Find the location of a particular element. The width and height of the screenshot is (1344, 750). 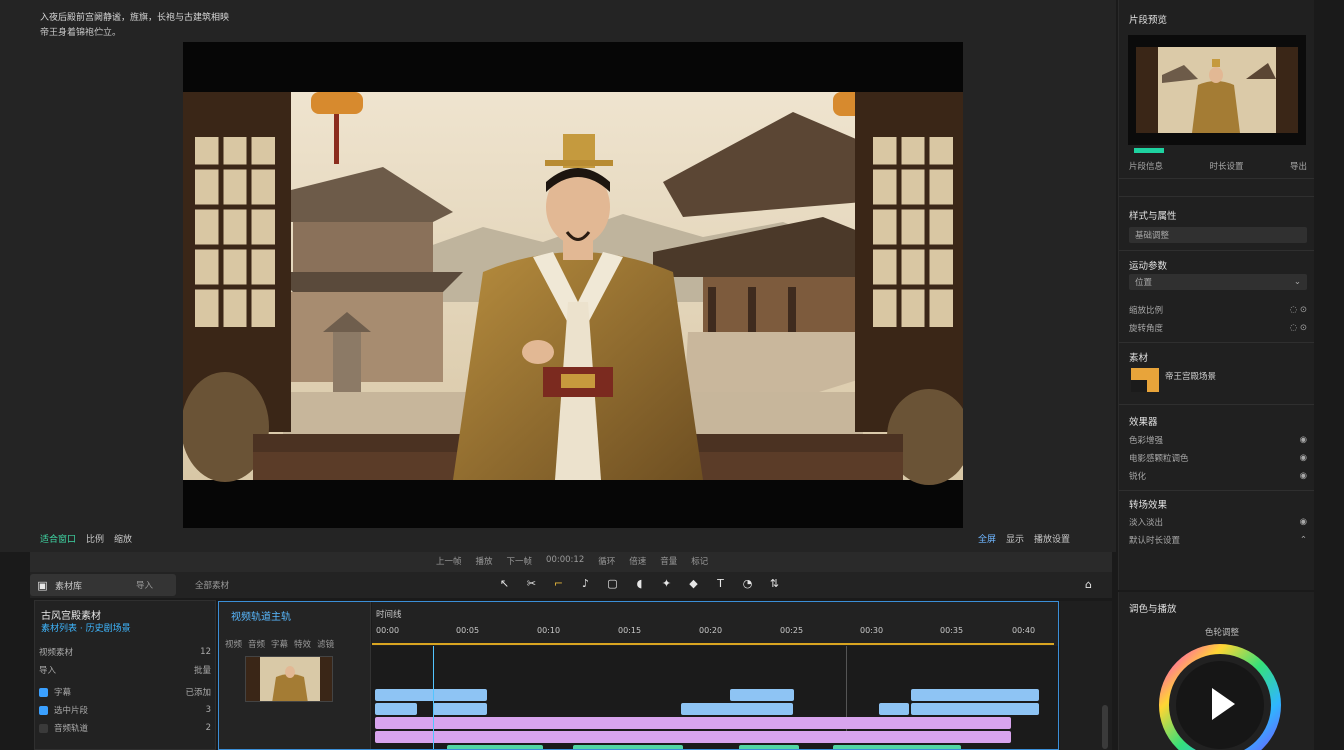

preview-toolbar: 适合窗口 比例 缩放 全屏 显示 播放设置 is located at coordinates (570, 540).